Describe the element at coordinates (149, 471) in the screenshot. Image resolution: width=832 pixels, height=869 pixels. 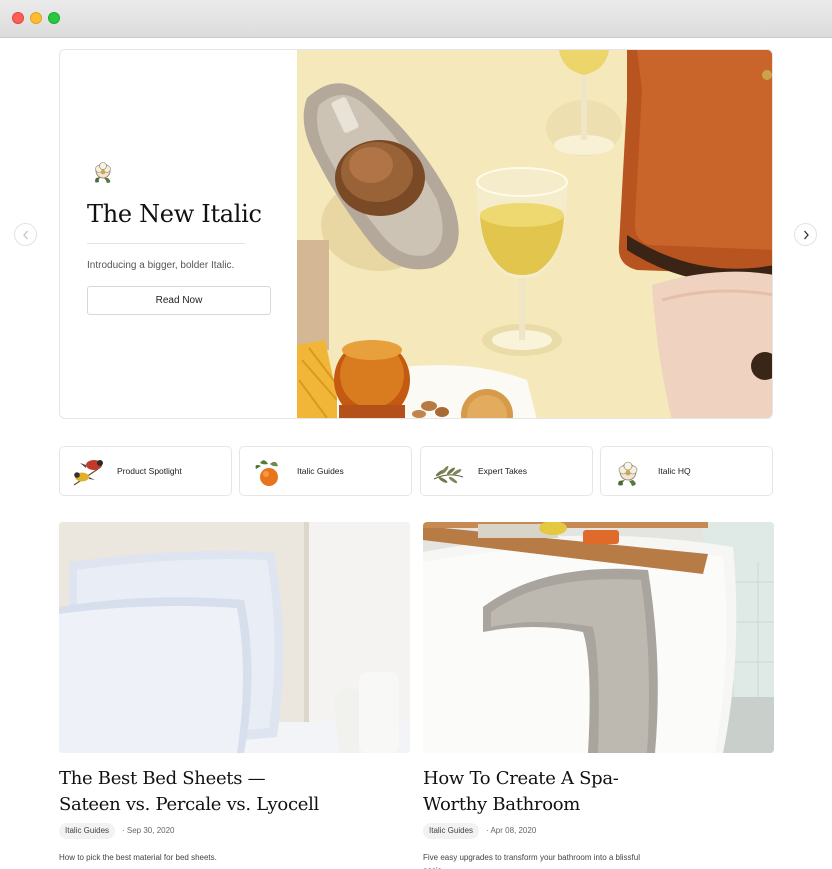
I see `category-label: Product Spotlight` at that location.